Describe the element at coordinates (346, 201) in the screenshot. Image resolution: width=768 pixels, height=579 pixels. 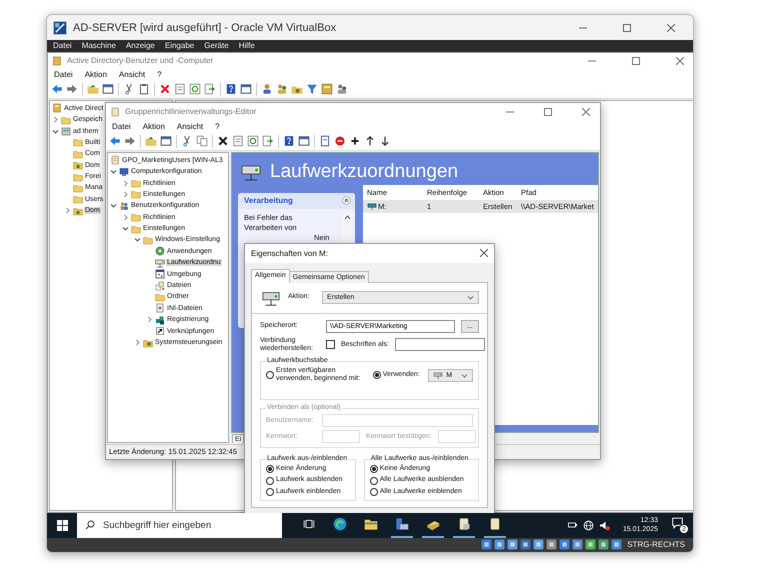
I see `collapse-icon` at that location.